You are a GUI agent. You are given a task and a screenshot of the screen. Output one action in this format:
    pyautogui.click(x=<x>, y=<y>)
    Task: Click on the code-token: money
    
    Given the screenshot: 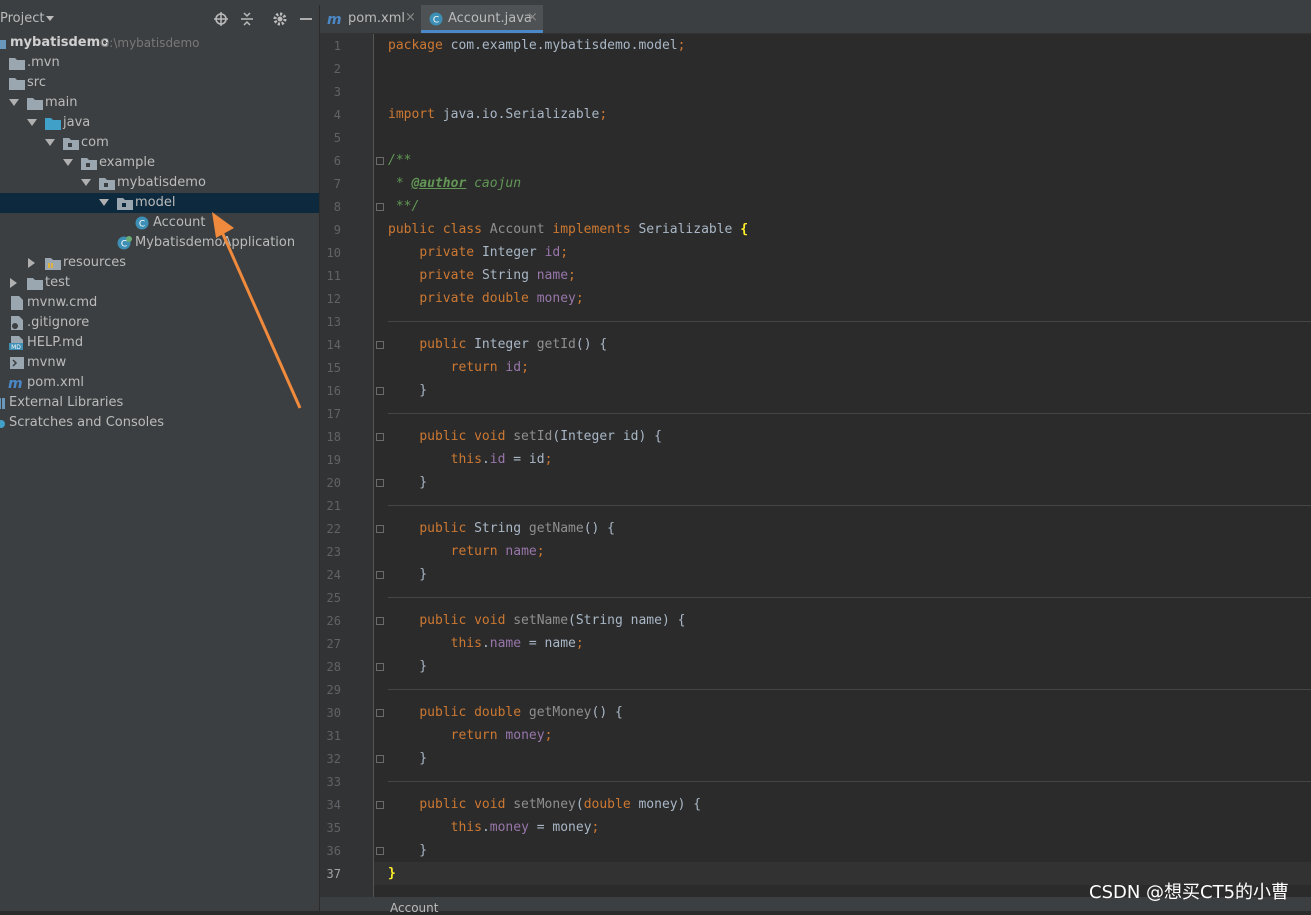 What is the action you would take?
    pyautogui.click(x=509, y=827)
    